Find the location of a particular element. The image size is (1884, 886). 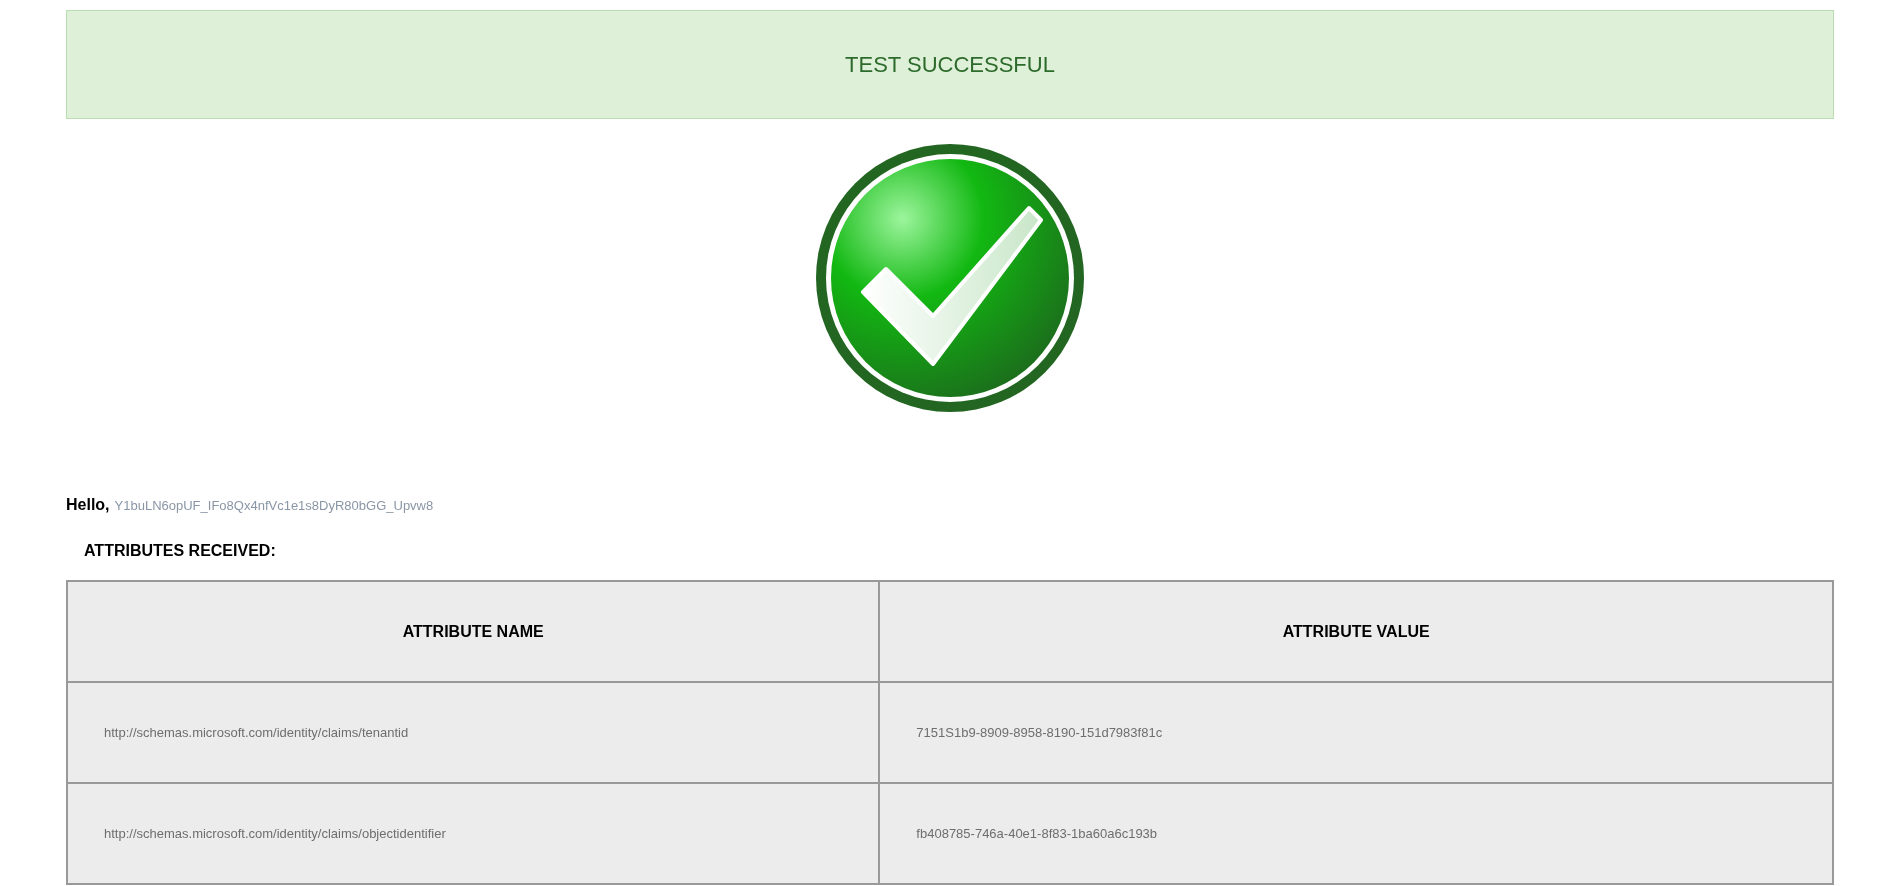

checkmark-icon is located at coordinates (950, 278).